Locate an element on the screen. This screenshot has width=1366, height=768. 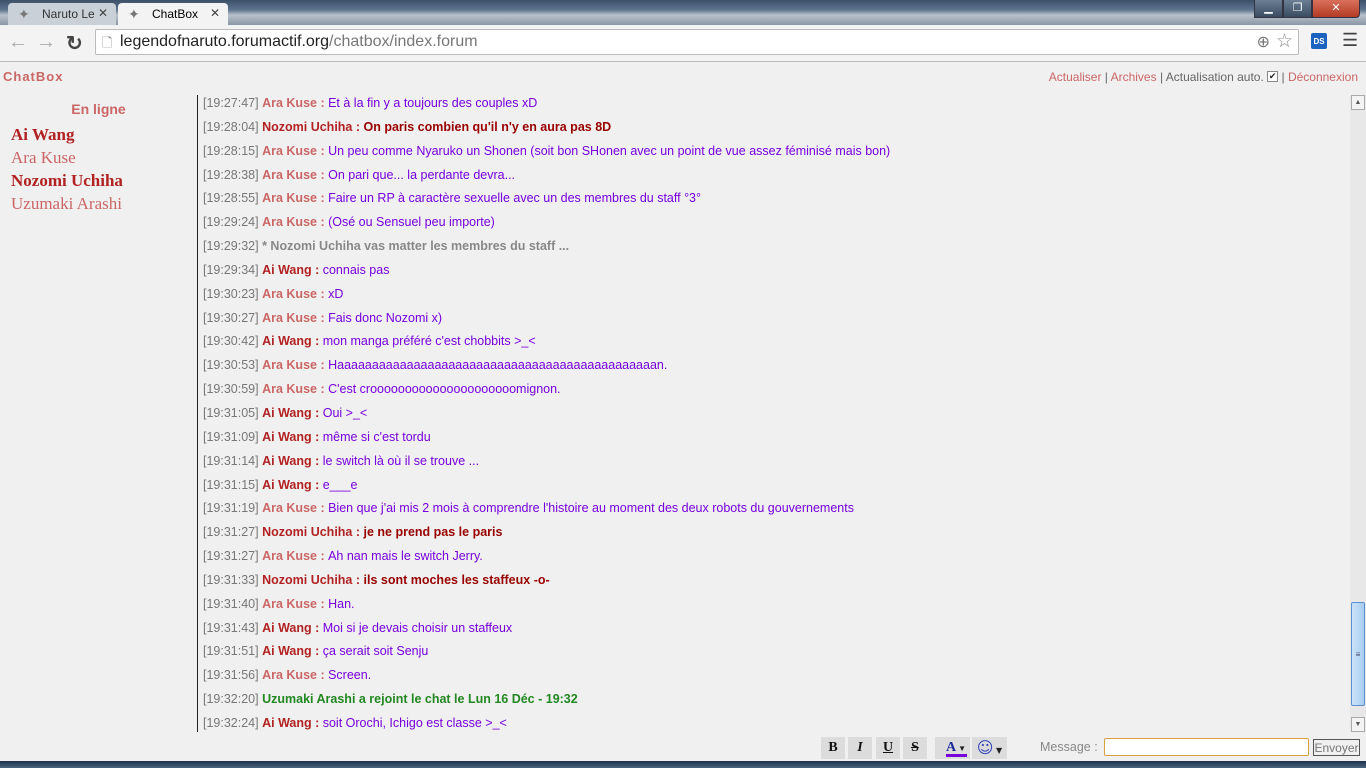
scroll-thumb: ≡ is located at coordinates (1358, 654).